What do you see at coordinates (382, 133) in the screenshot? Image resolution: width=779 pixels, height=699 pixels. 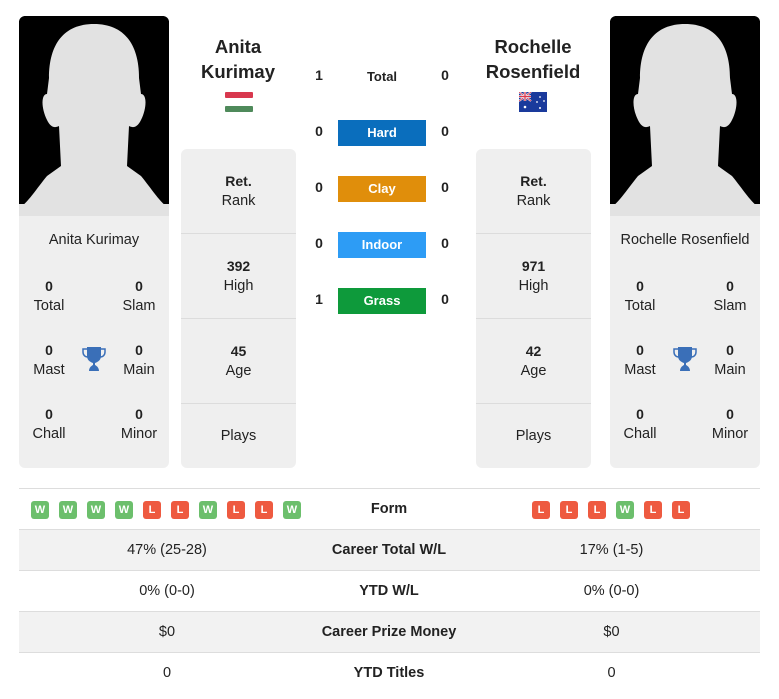 I see `surface-hard-badge: Hard` at bounding box center [382, 133].